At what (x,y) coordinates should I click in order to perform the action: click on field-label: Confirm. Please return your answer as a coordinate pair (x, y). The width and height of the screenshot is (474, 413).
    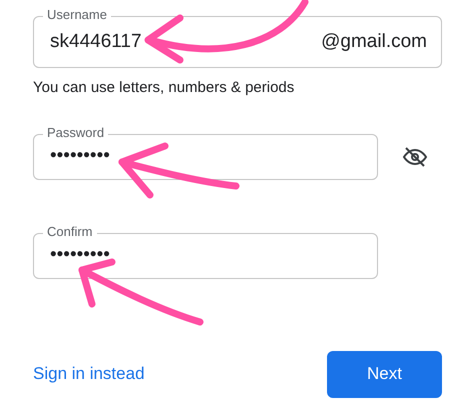
    Looking at the image, I should click on (70, 232).